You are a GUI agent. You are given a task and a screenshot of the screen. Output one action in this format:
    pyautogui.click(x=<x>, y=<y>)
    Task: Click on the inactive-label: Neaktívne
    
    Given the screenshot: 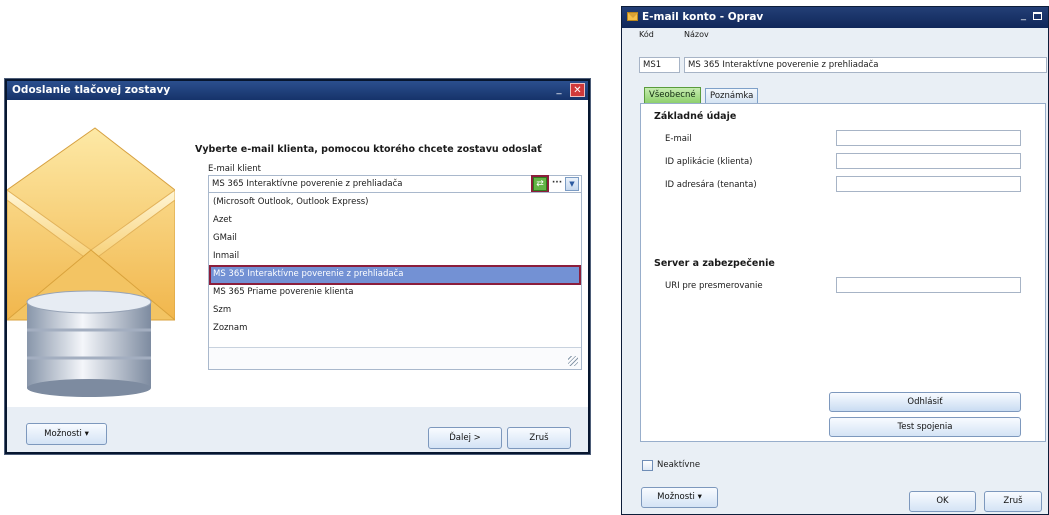 What is the action you would take?
    pyautogui.click(x=679, y=465)
    